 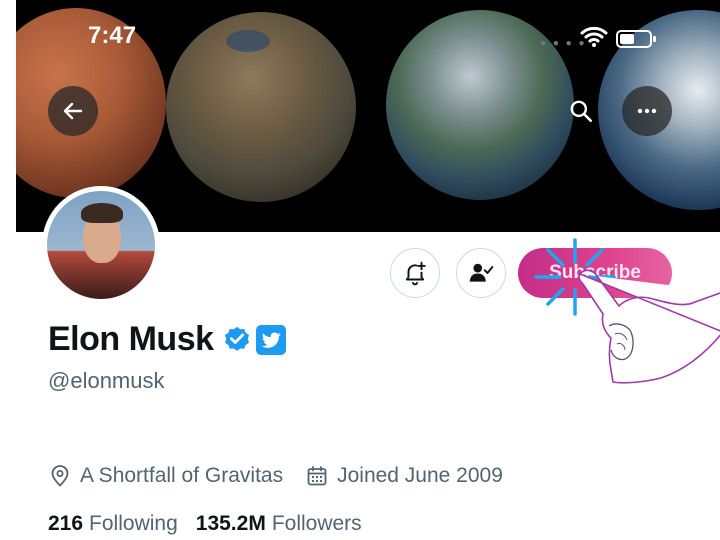 I want to click on followers-label: Followers, so click(x=316, y=523).